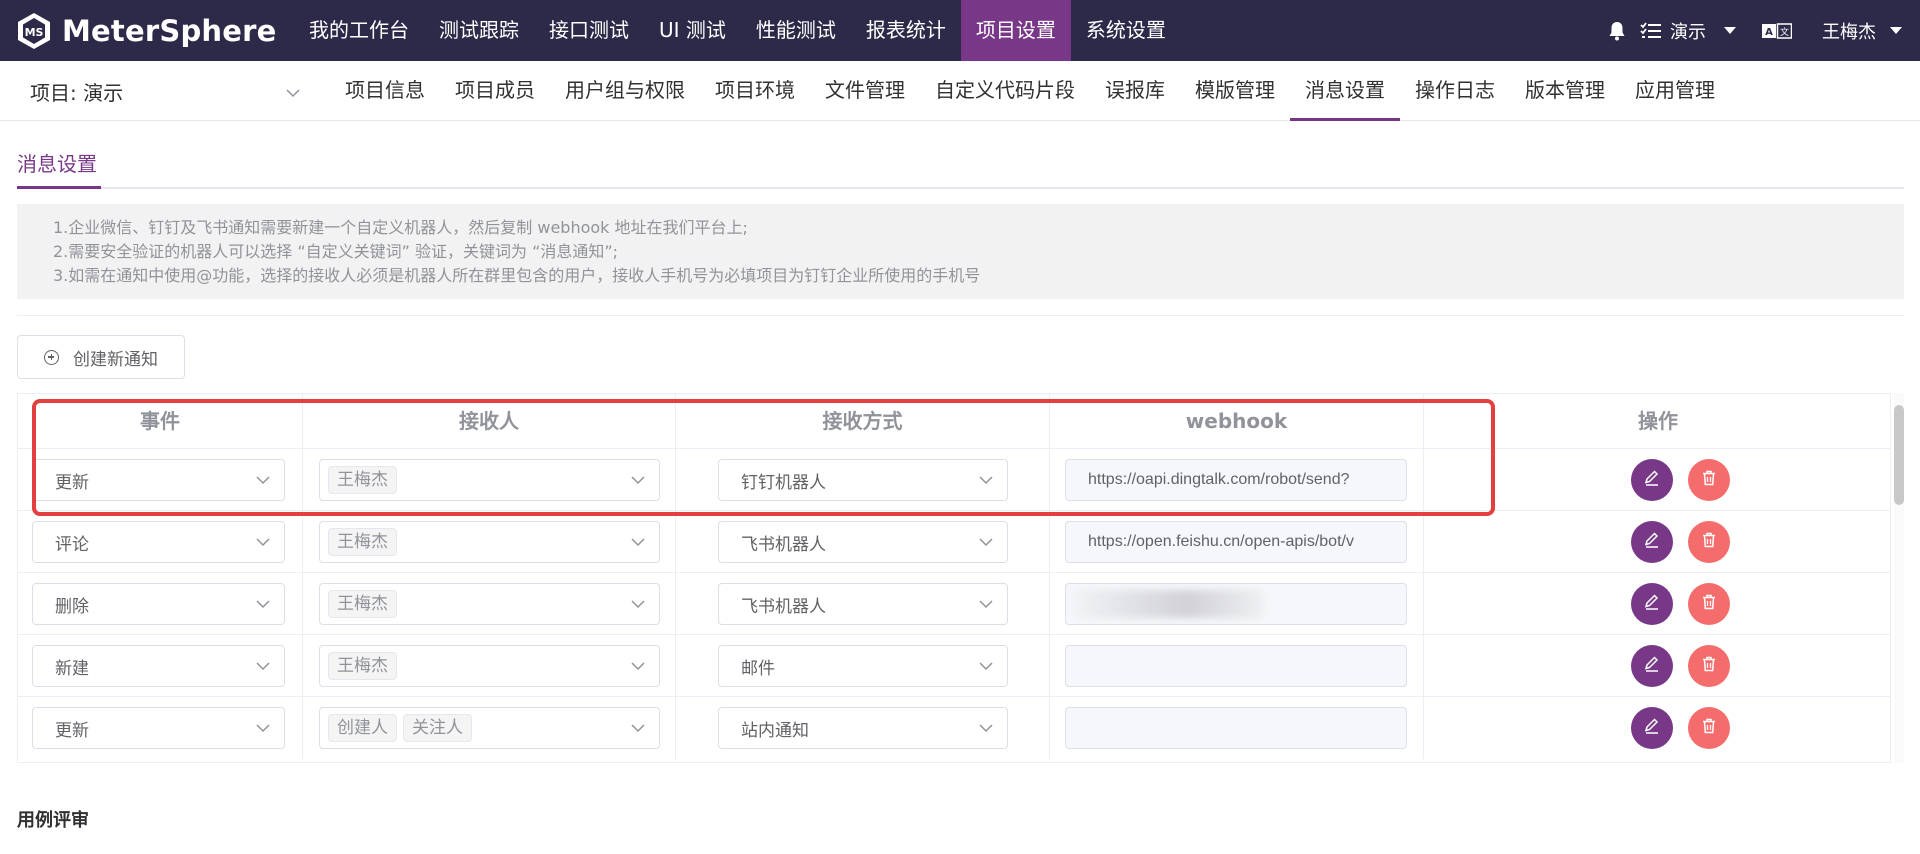 Image resolution: width=1920 pixels, height=854 pixels. What do you see at coordinates (385, 91) in the screenshot?
I see `subnav-tab: 项目信息` at bounding box center [385, 91].